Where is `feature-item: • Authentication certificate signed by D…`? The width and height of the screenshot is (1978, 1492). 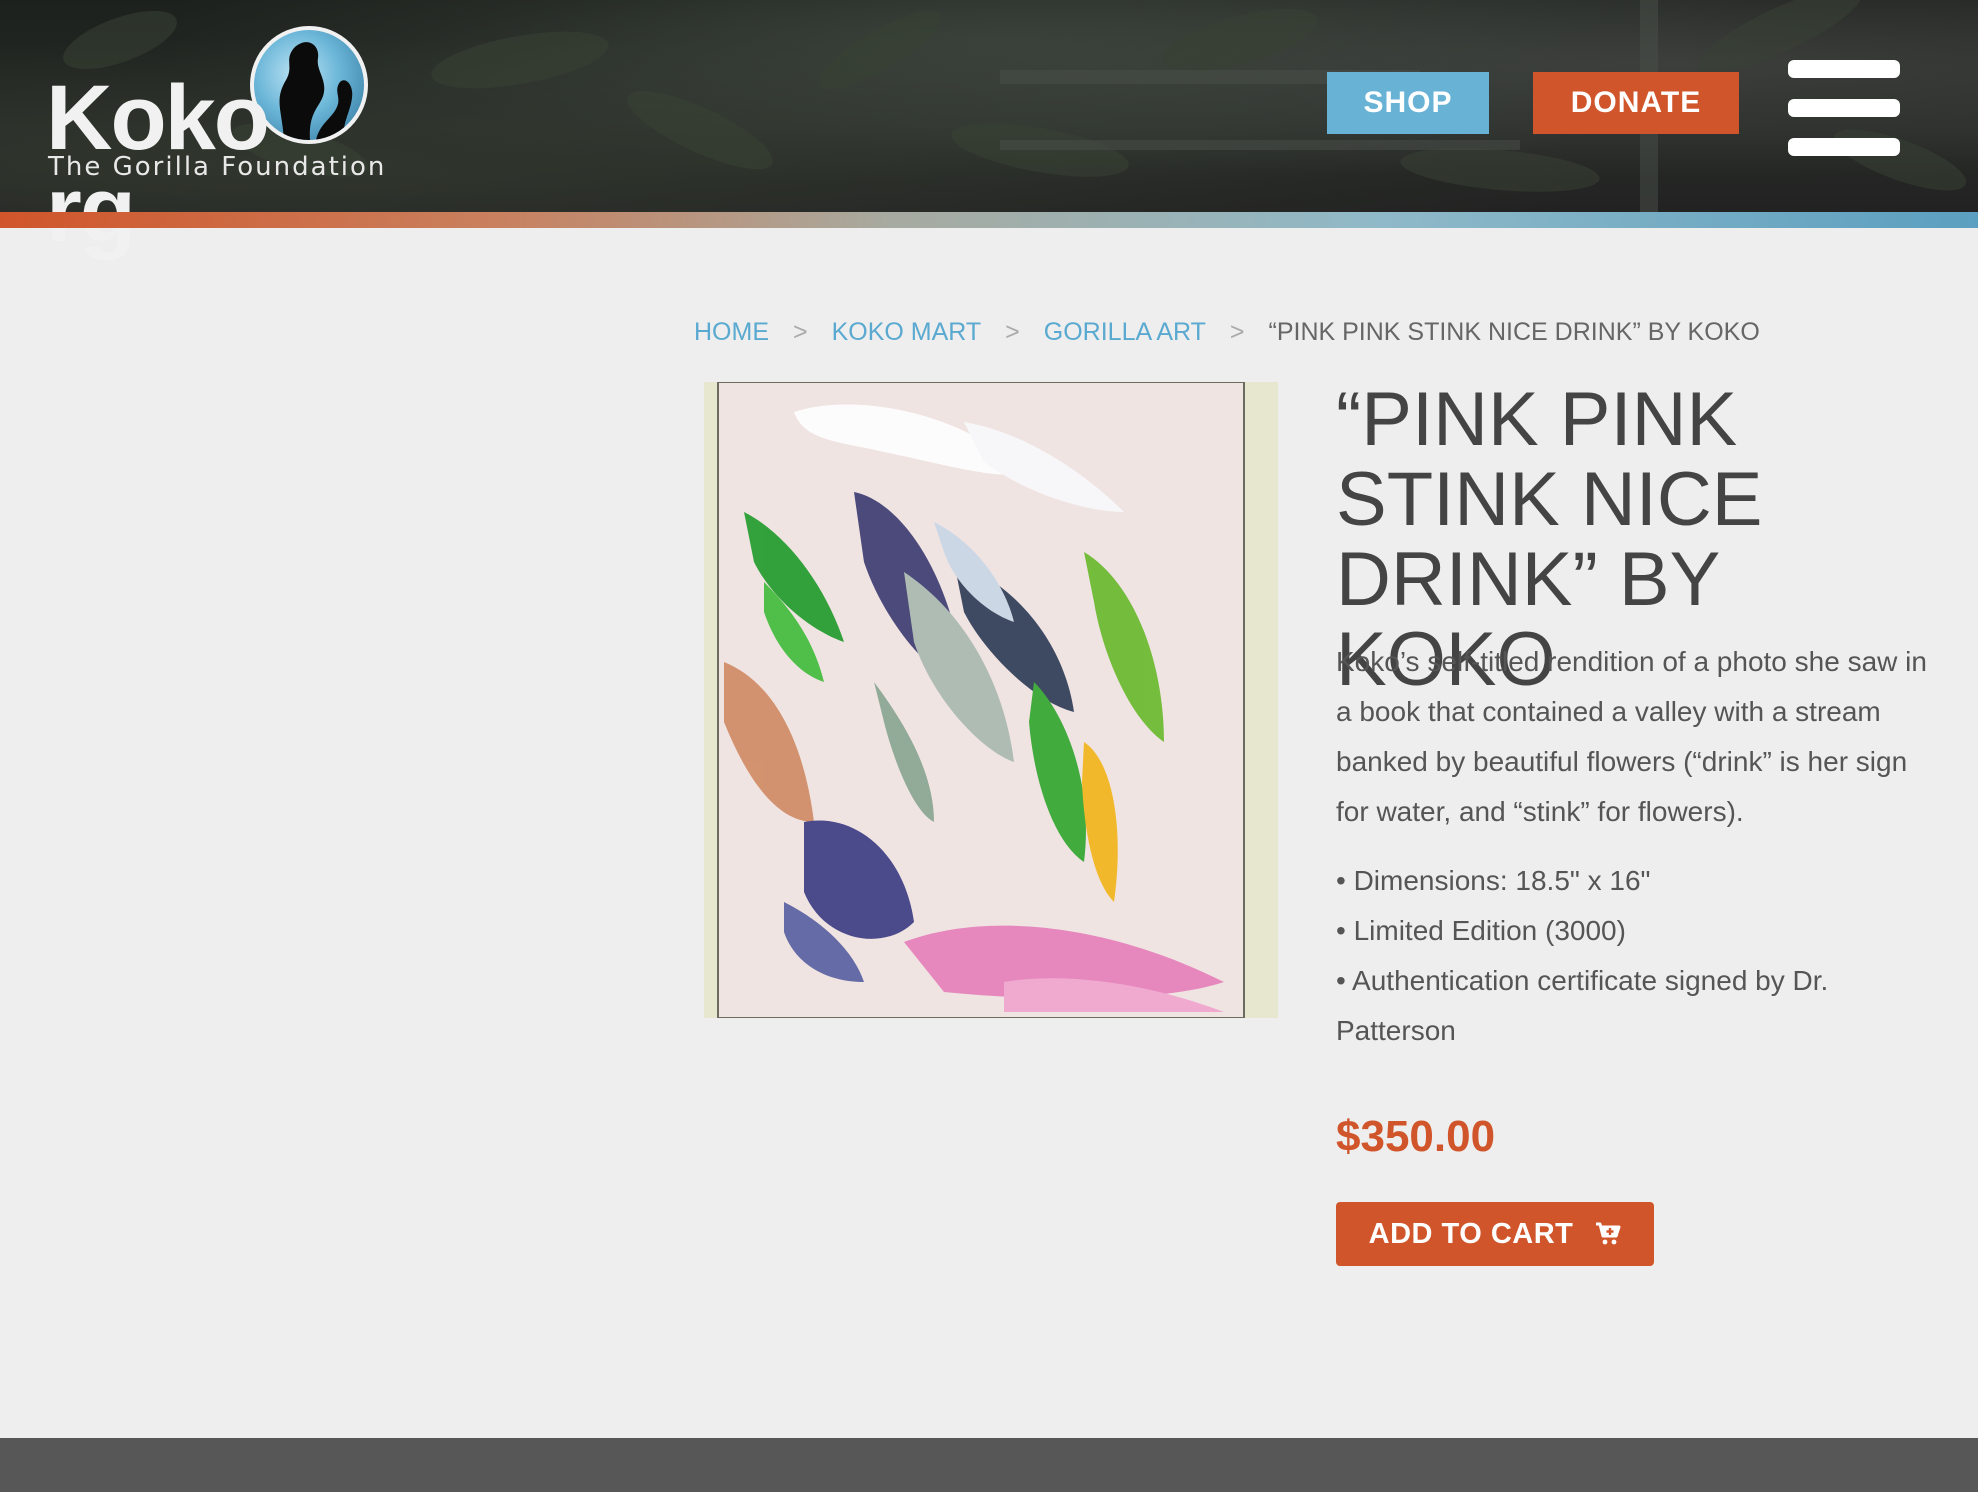
feature-item: • Authentication certificate signed by D… is located at coordinates (1582, 1005).